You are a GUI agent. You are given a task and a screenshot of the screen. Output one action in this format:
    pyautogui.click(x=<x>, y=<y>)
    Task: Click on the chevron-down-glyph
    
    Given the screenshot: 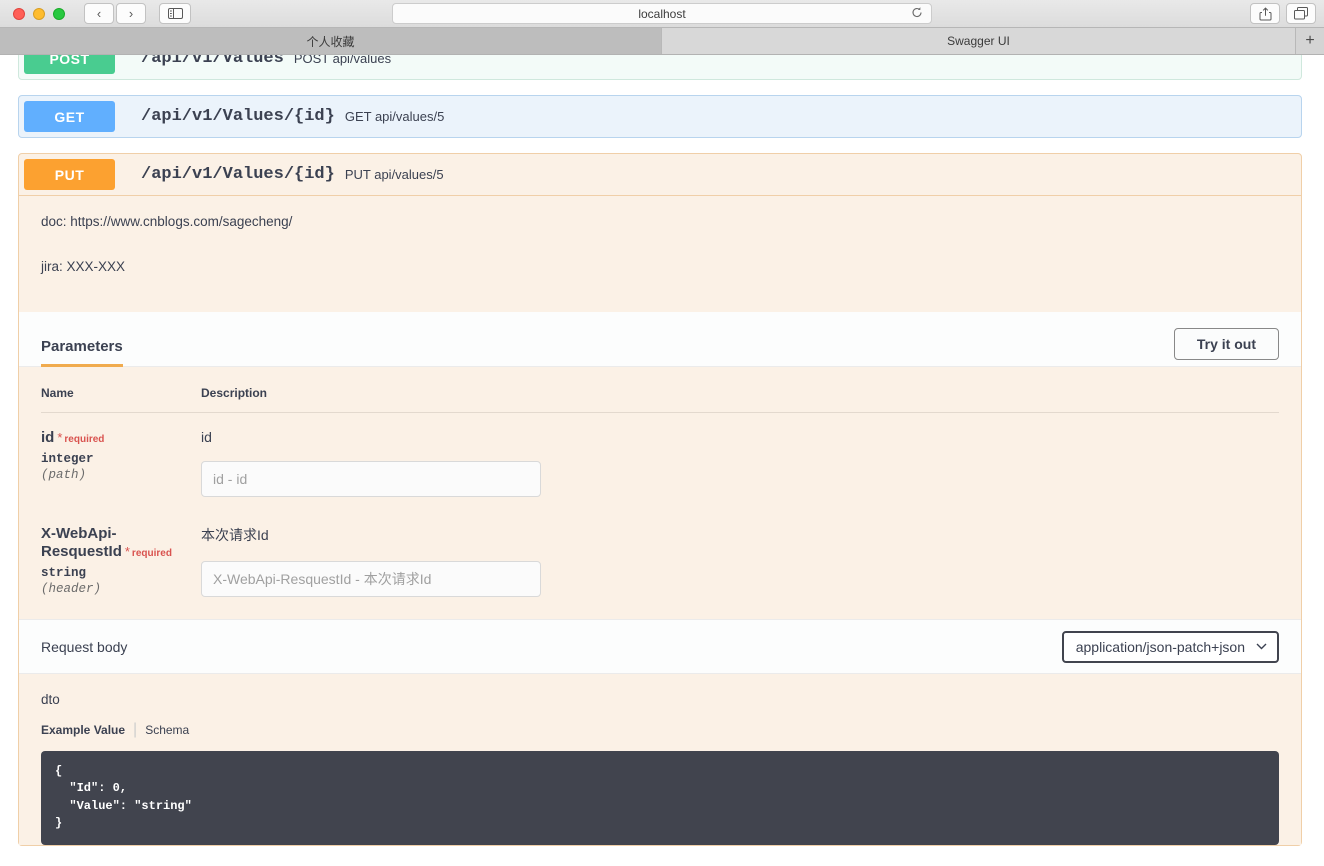 What is the action you would take?
    pyautogui.click(x=1261, y=646)
    